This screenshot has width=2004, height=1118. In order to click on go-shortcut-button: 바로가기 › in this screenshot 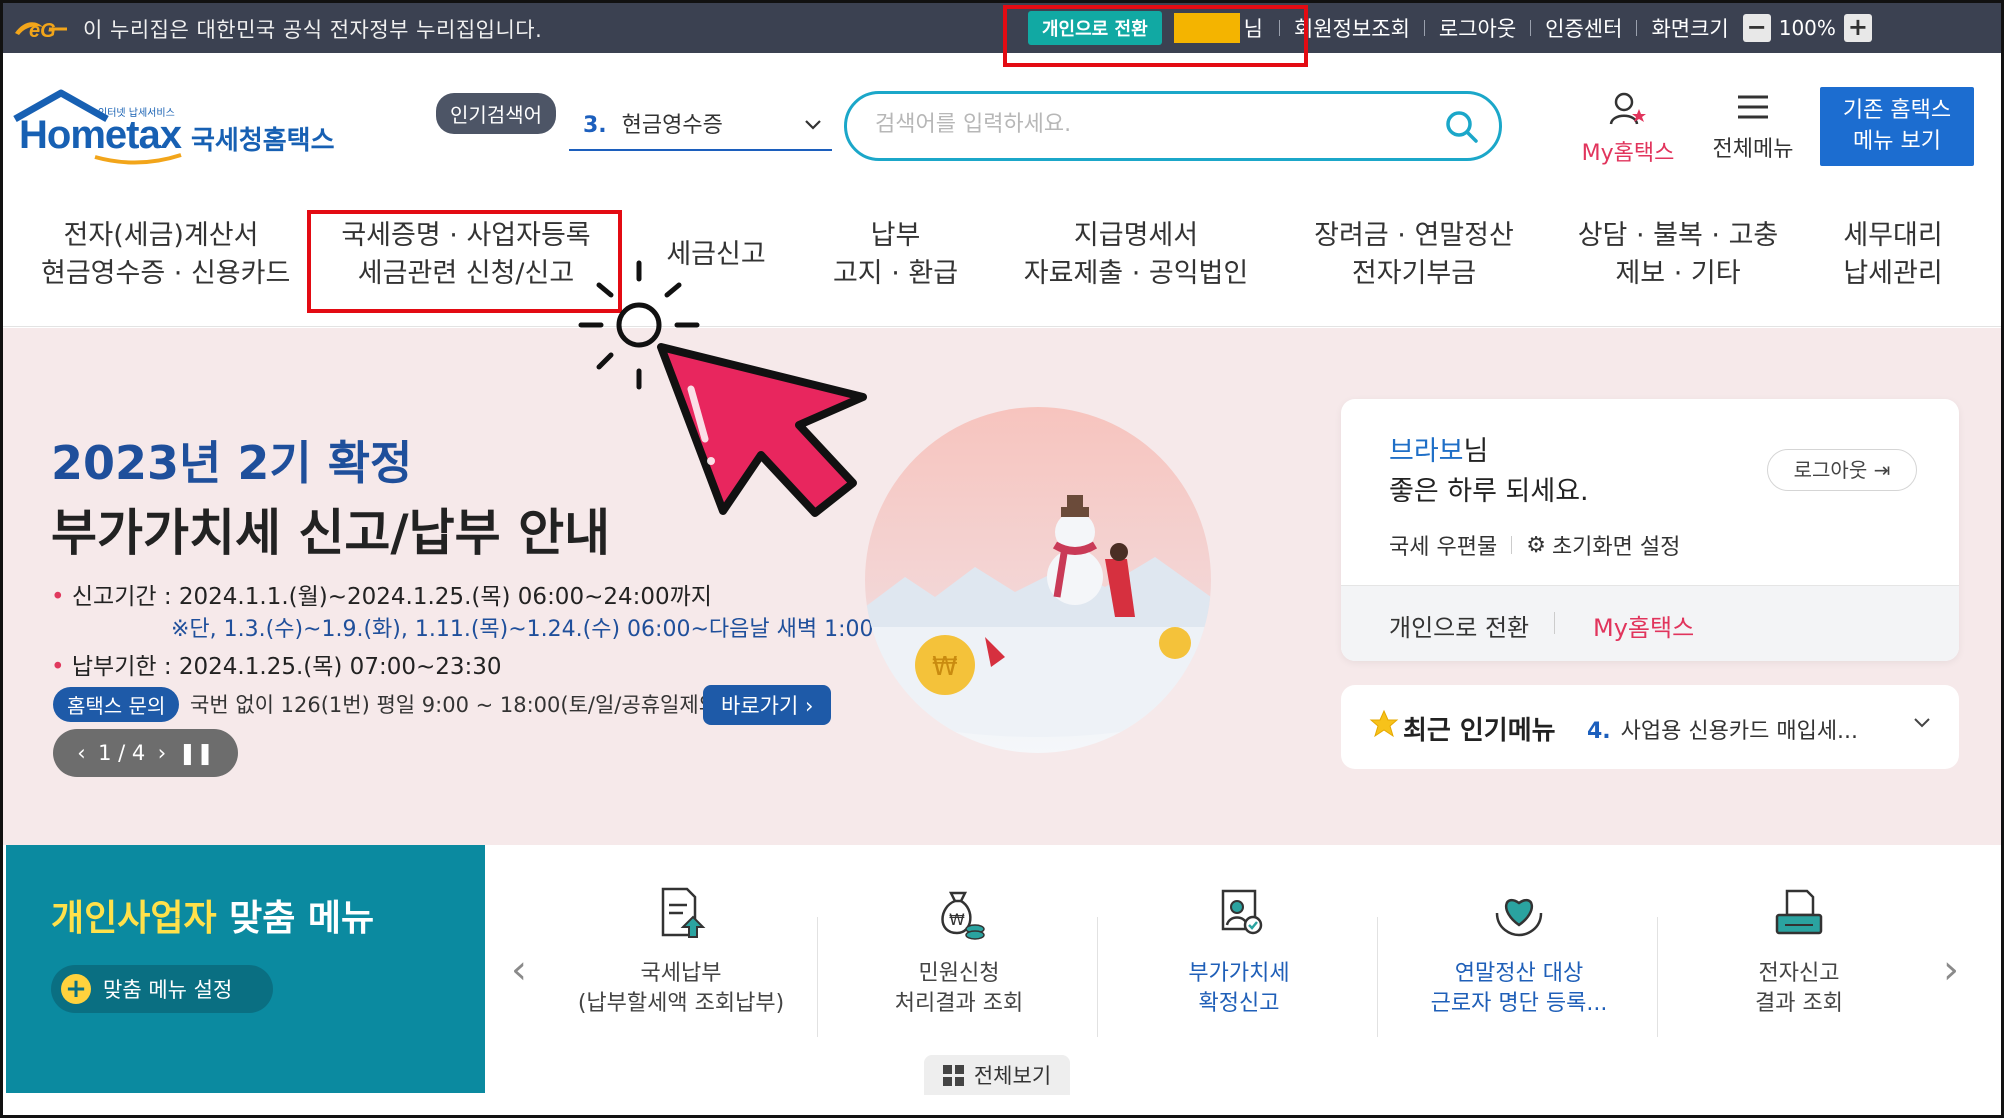, I will do `click(767, 705)`.